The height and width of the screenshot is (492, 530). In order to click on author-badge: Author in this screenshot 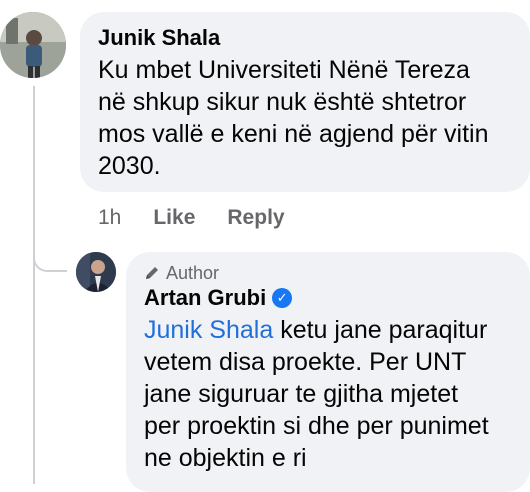, I will do `click(328, 273)`.